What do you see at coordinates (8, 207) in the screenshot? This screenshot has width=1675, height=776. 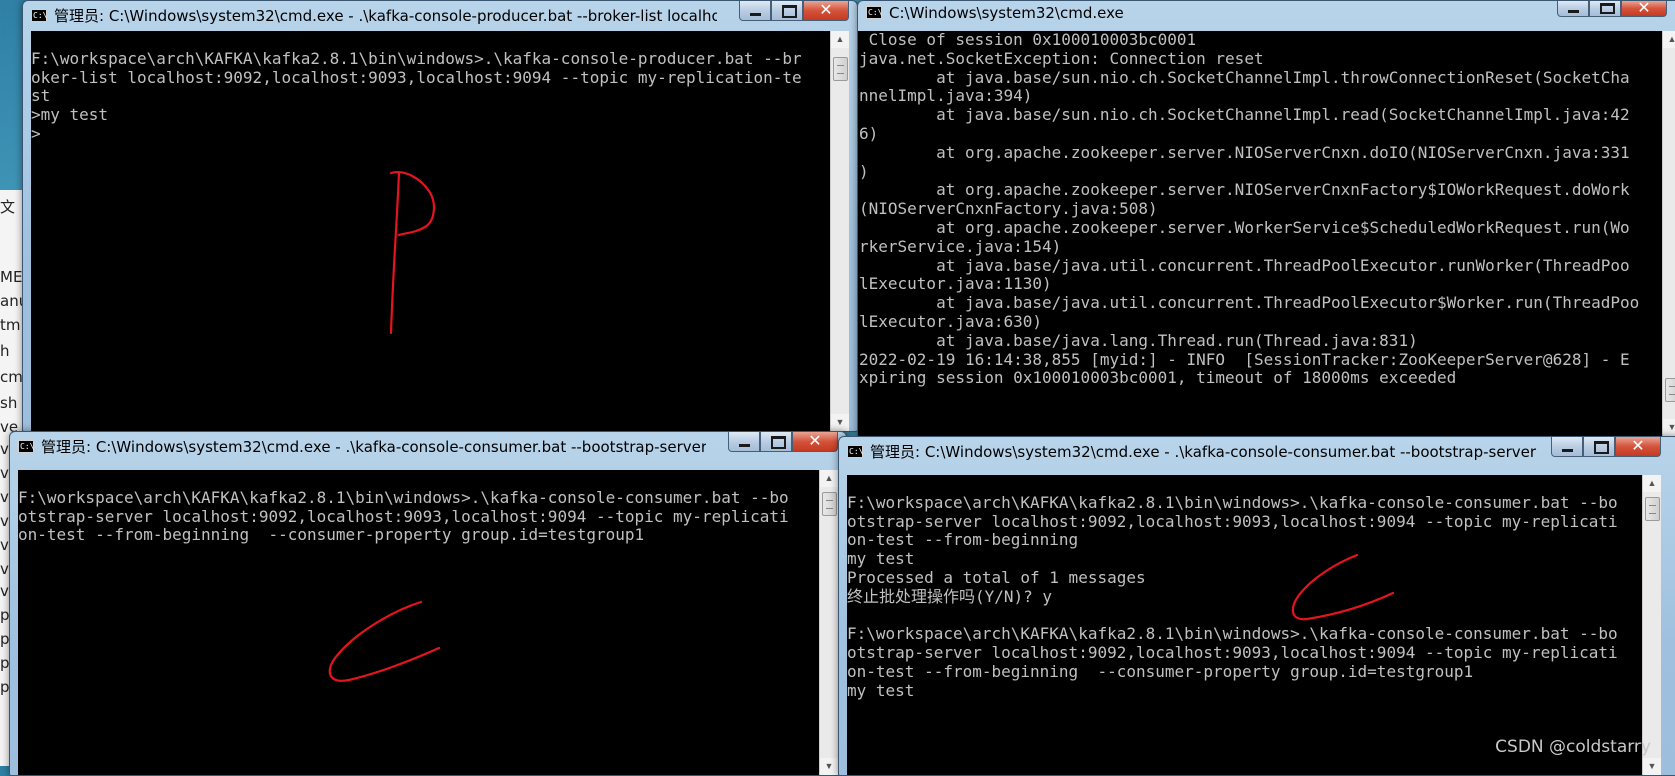 I see `background-strip-text: 文` at bounding box center [8, 207].